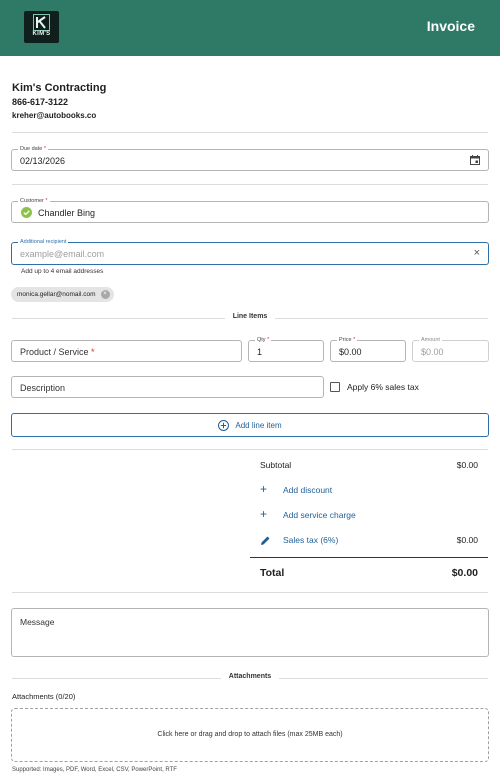 The width and height of the screenshot is (500, 781). Describe the element at coordinates (369, 557) in the screenshot. I see `total-separator` at that location.